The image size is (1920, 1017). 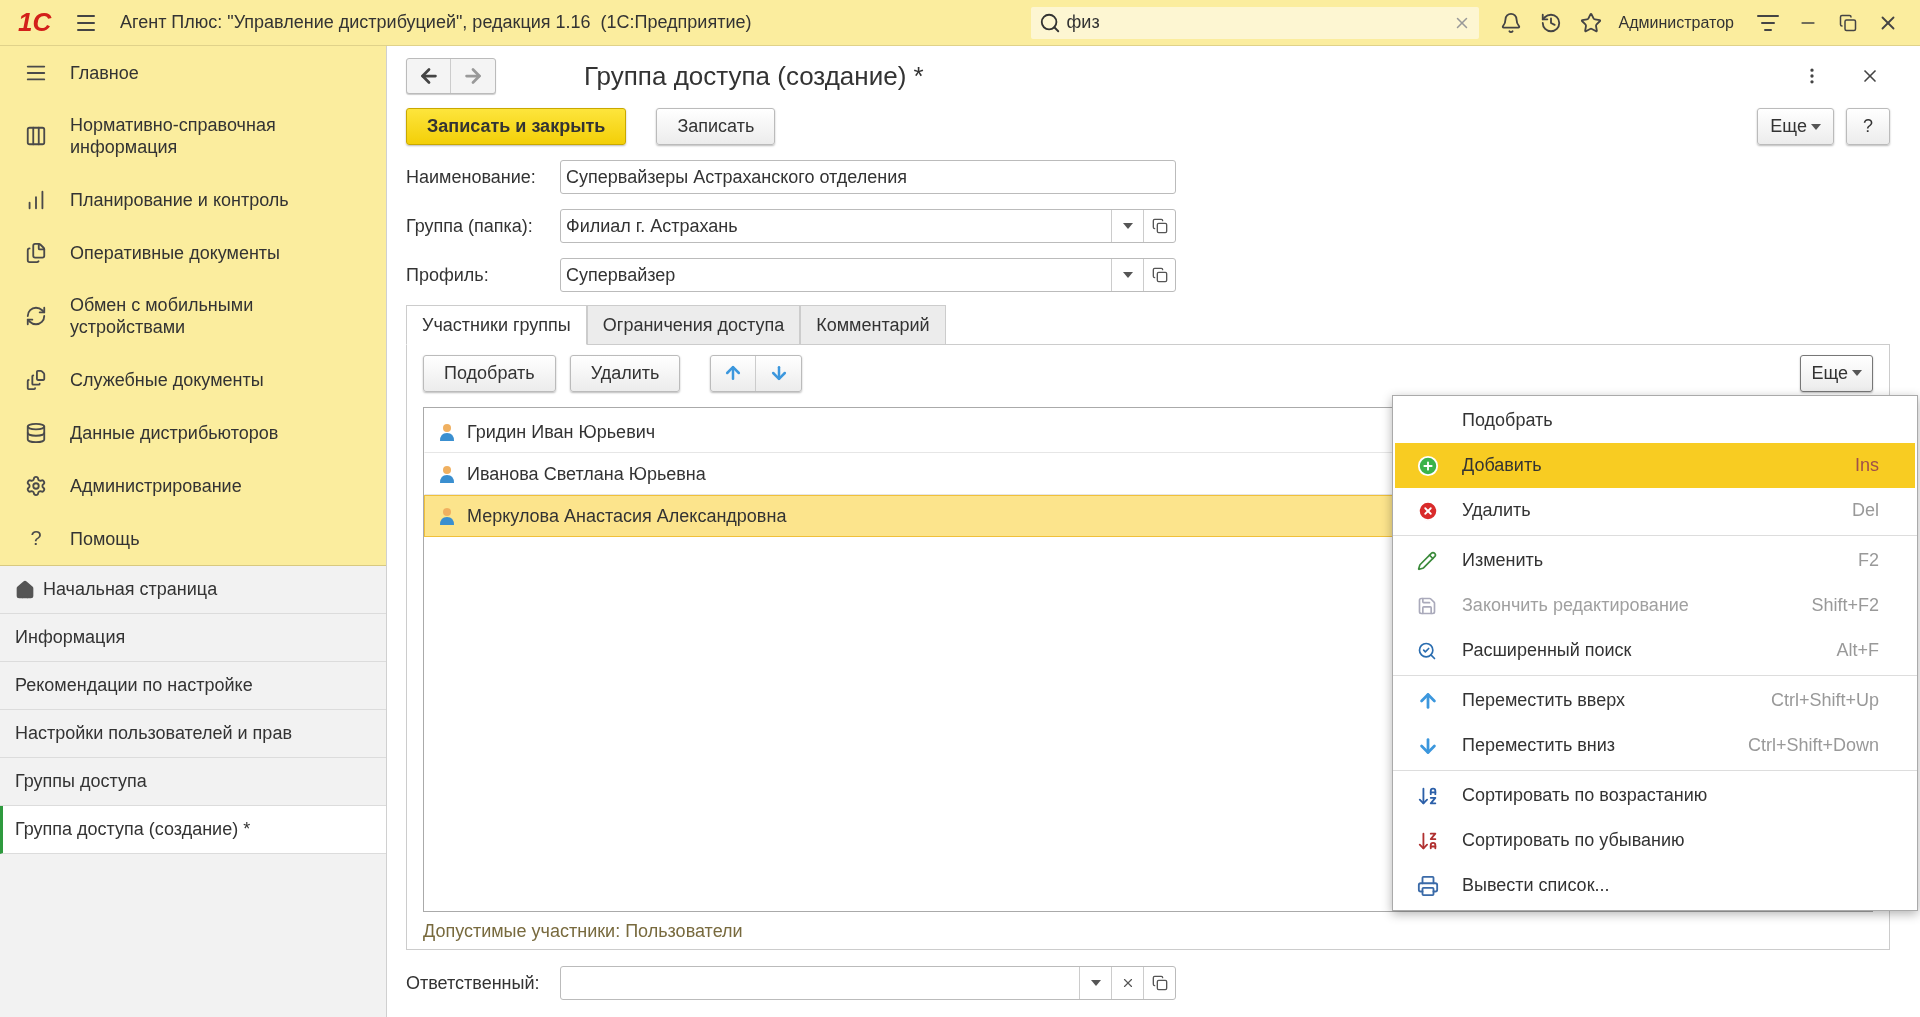 I want to click on document-stack-icon, so click(x=36, y=379).